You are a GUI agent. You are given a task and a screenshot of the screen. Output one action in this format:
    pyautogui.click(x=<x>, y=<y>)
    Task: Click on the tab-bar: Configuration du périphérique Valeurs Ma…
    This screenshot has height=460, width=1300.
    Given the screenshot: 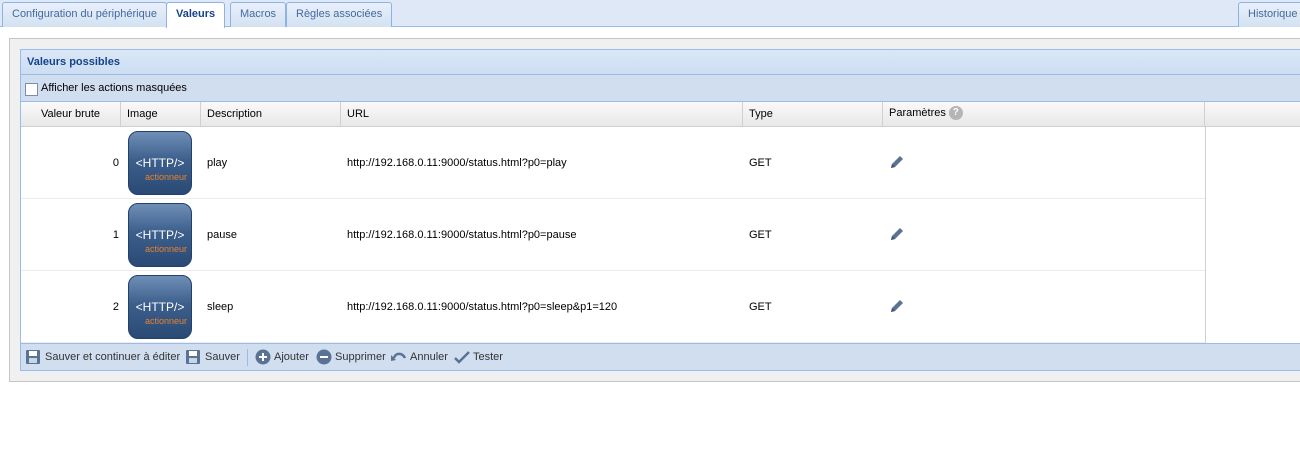 What is the action you would take?
    pyautogui.click(x=650, y=14)
    